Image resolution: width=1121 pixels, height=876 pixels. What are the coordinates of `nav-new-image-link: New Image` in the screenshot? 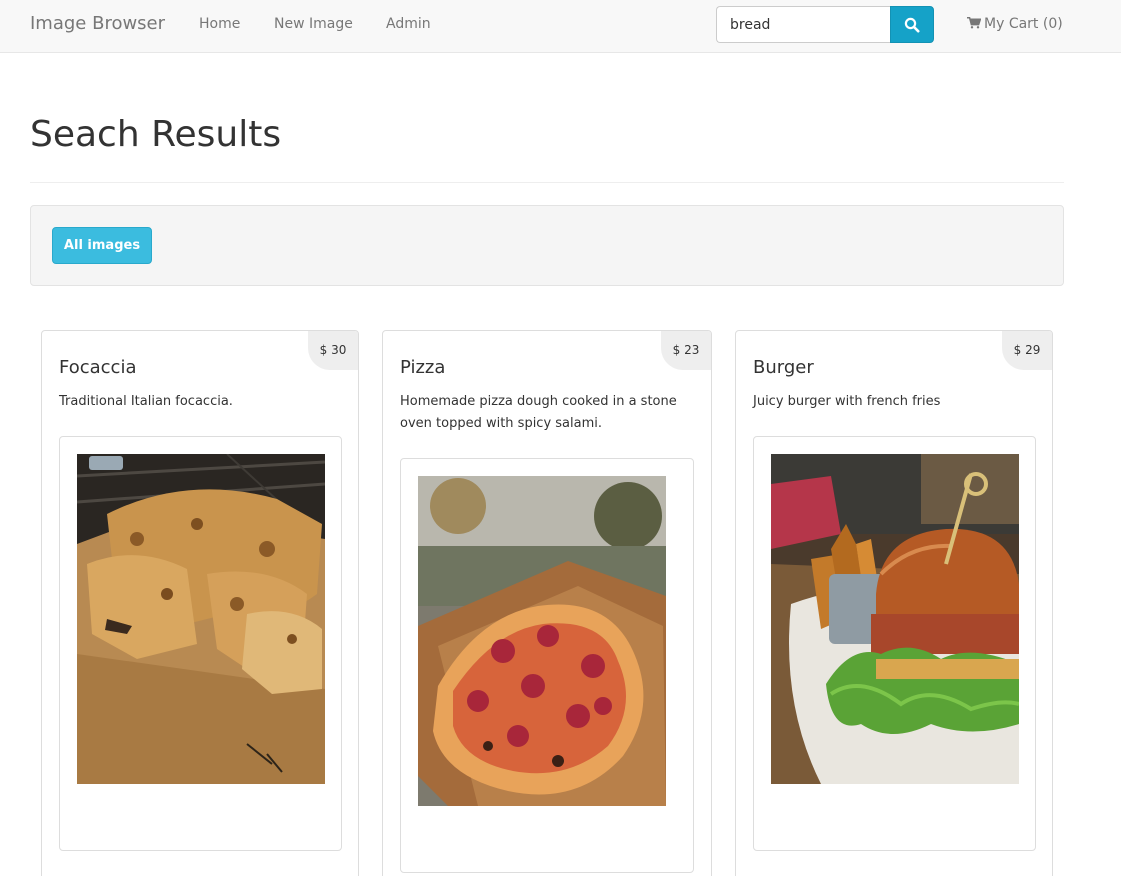 It's located at (313, 24).